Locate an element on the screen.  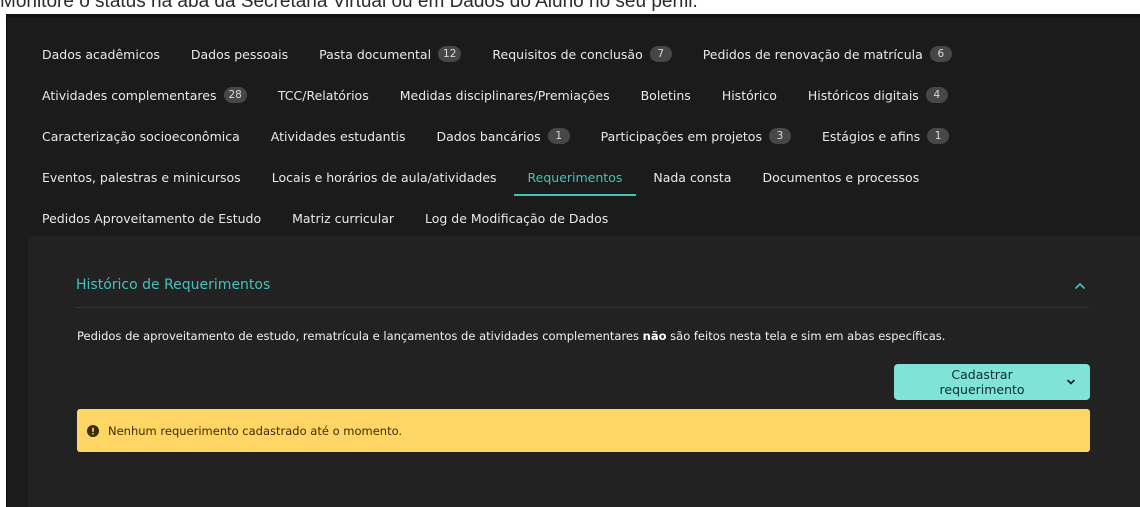
tab-label: TCC/Relatórios is located at coordinates (323, 95).